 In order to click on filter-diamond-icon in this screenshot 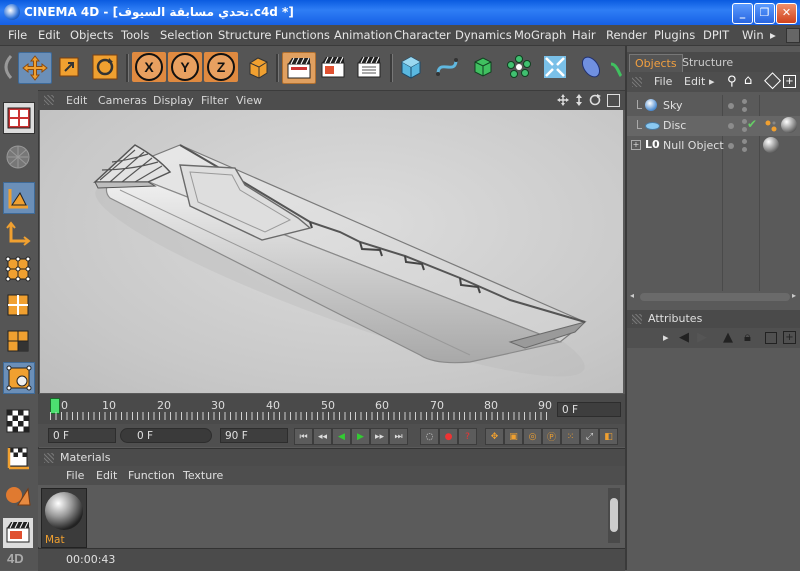, I will do `click(773, 81)`.